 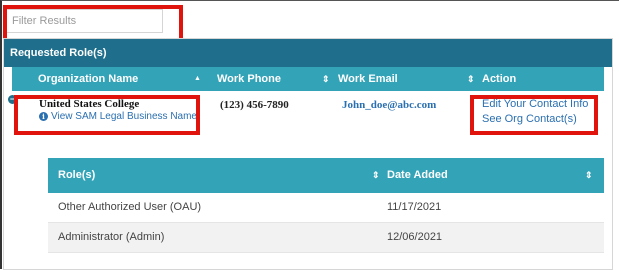 What do you see at coordinates (84, 21) in the screenshot?
I see `filter-results-input` at bounding box center [84, 21].